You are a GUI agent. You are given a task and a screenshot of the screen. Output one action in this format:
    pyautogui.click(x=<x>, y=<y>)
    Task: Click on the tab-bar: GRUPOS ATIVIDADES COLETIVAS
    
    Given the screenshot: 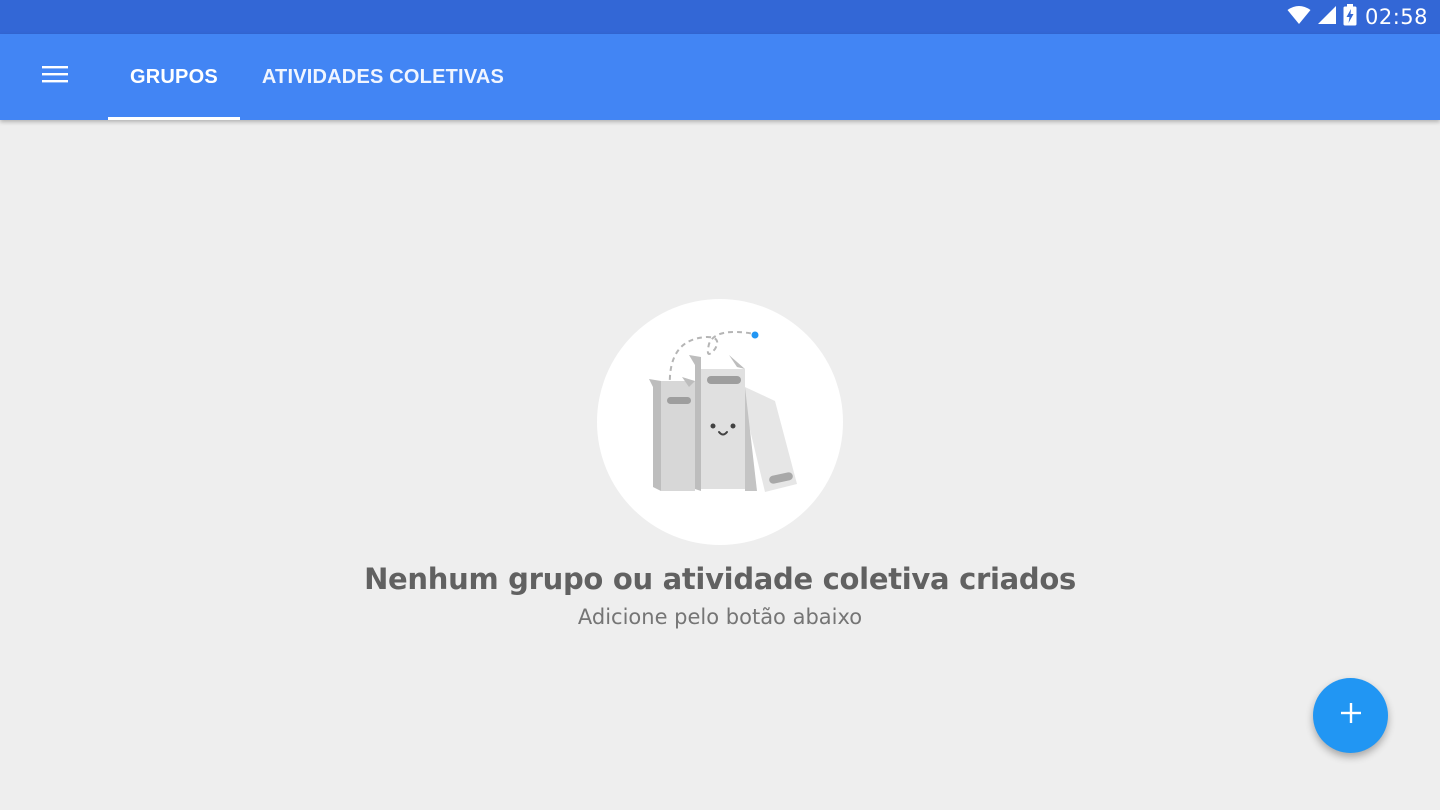 What is the action you would take?
    pyautogui.click(x=317, y=77)
    